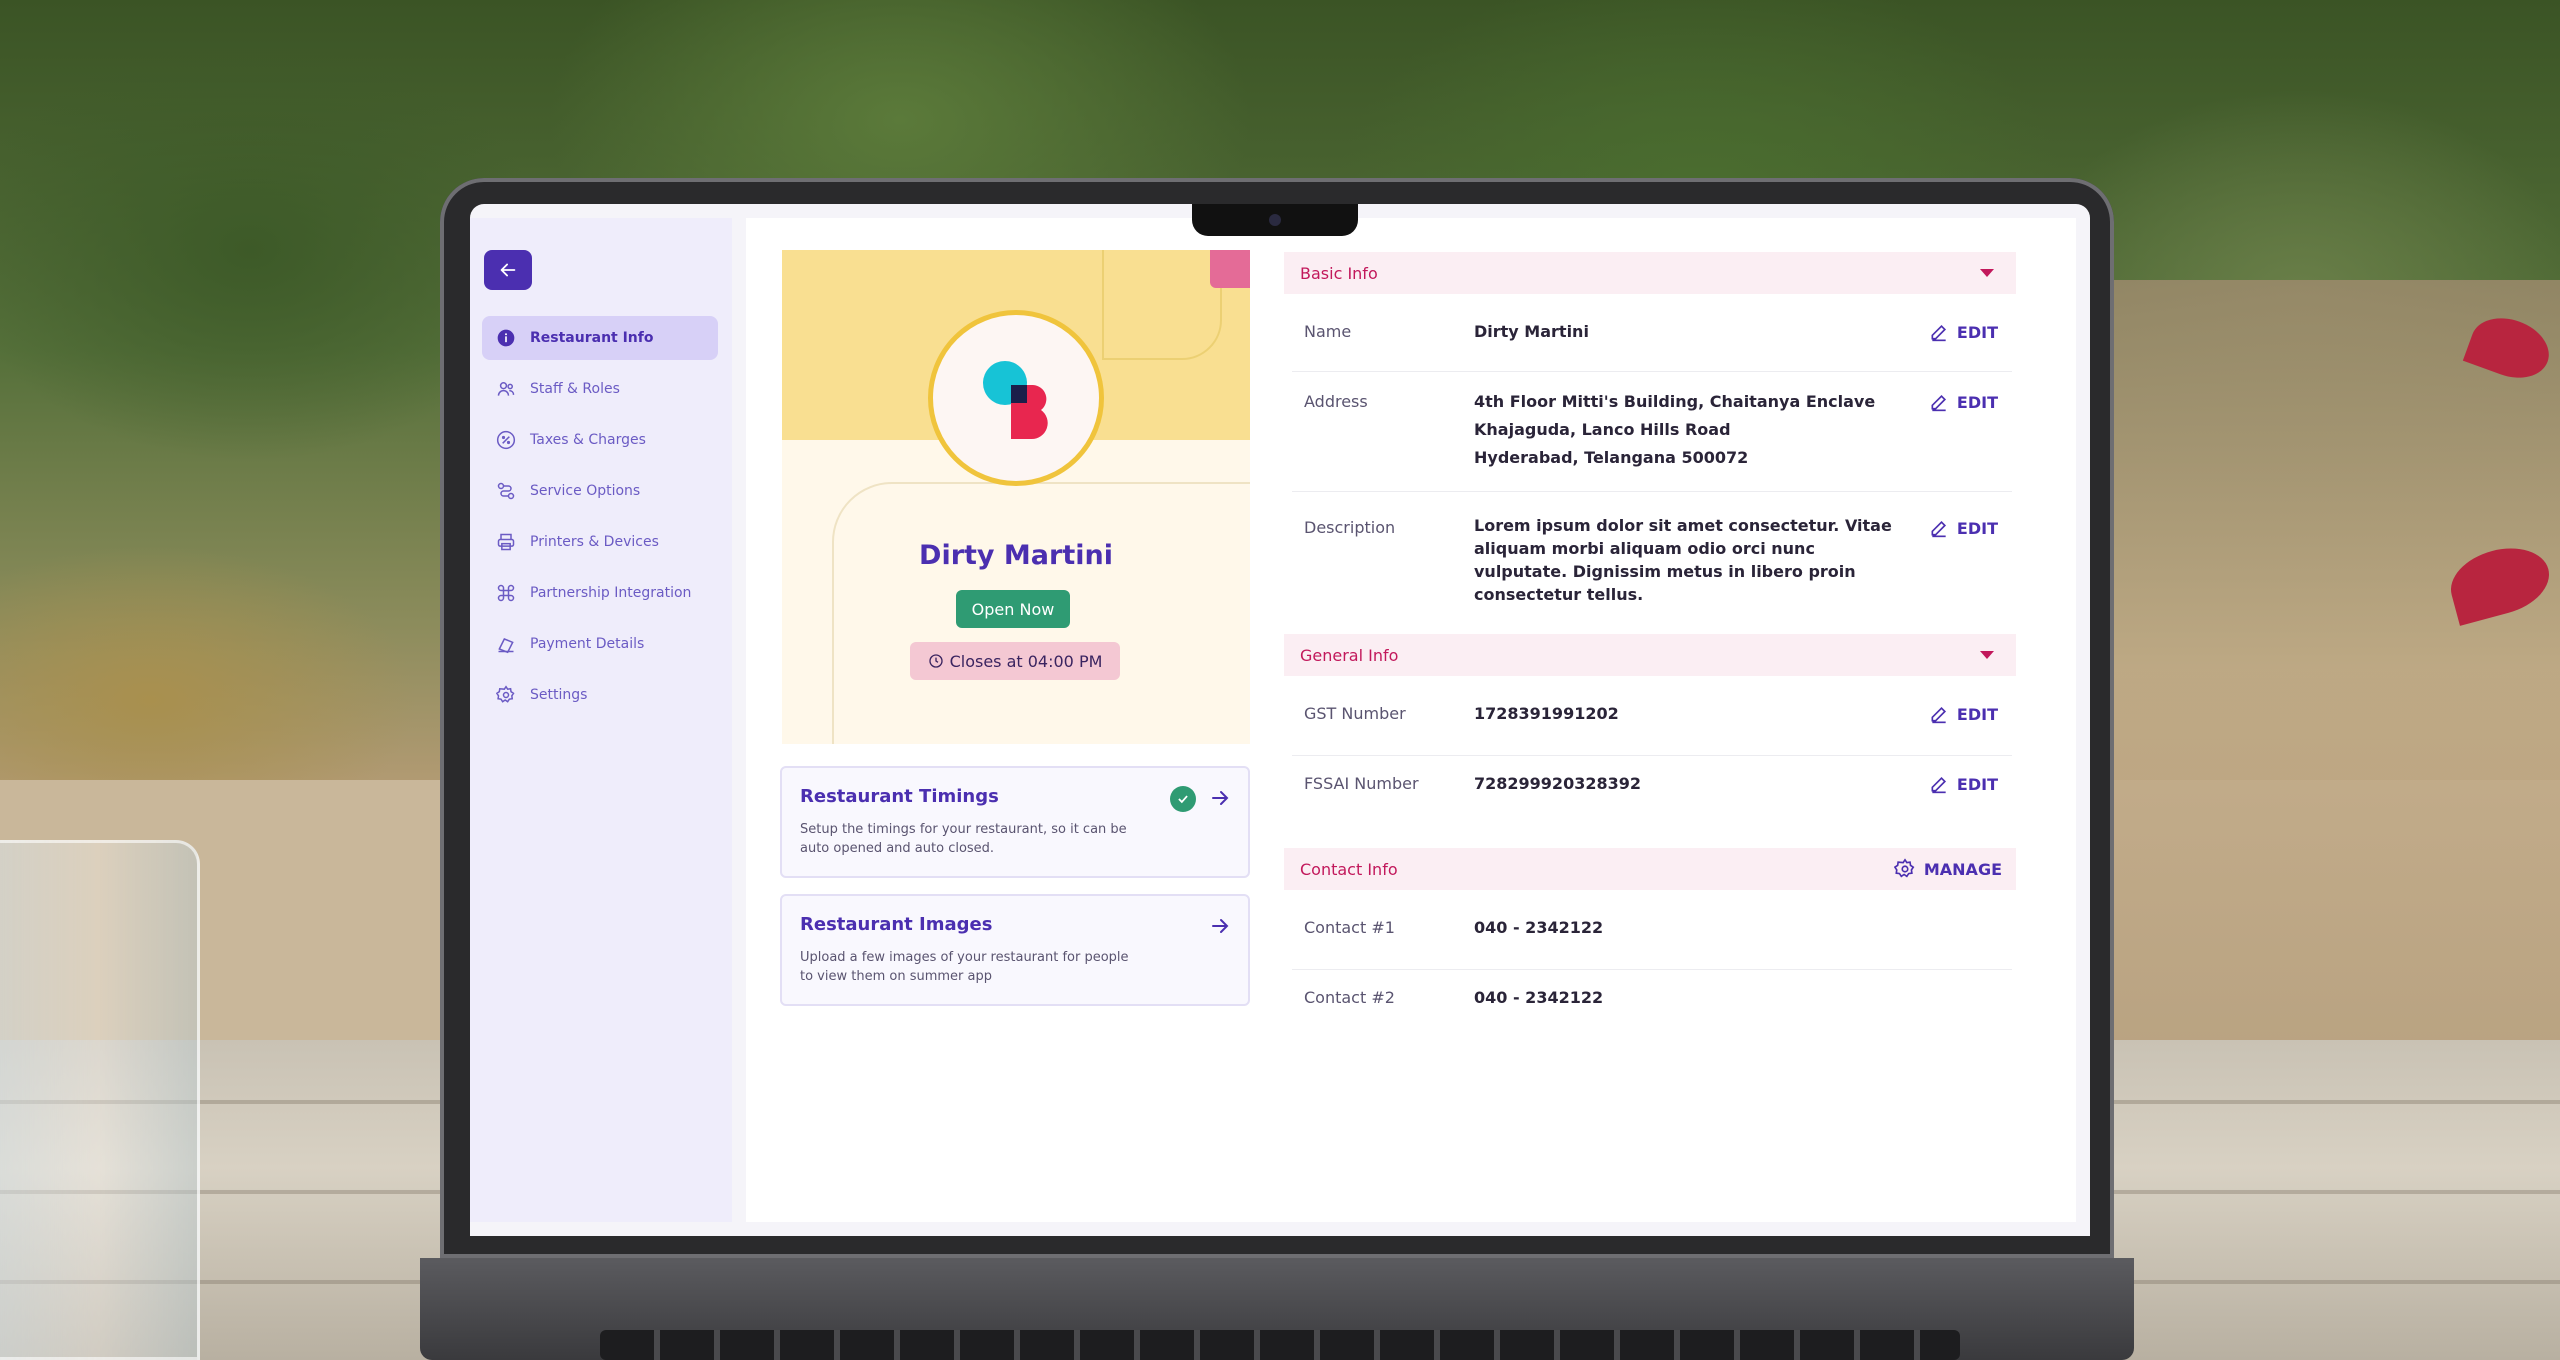 The width and height of the screenshot is (2560, 1360). What do you see at coordinates (1349, 869) in the screenshot?
I see `section-title: Contact Info` at bounding box center [1349, 869].